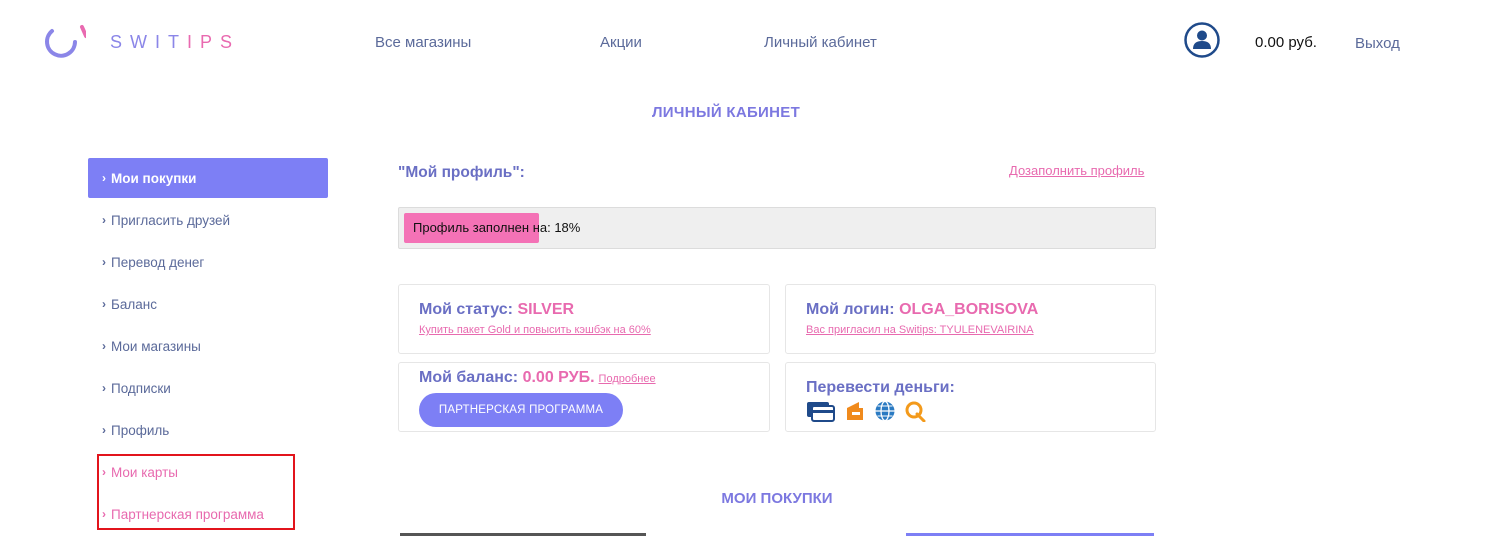  I want to click on qiwi-icon, so click(915, 411).